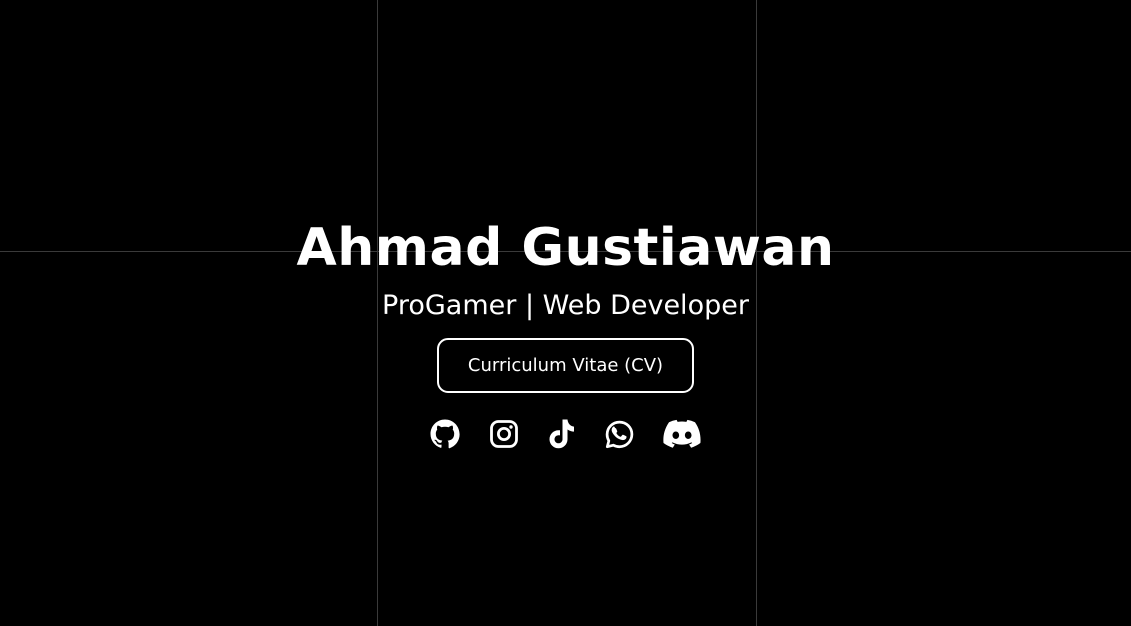 Image resolution: width=1131 pixels, height=626 pixels. What do you see at coordinates (565, 248) in the screenshot?
I see `profile-name: Ahmad Gustiawan` at bounding box center [565, 248].